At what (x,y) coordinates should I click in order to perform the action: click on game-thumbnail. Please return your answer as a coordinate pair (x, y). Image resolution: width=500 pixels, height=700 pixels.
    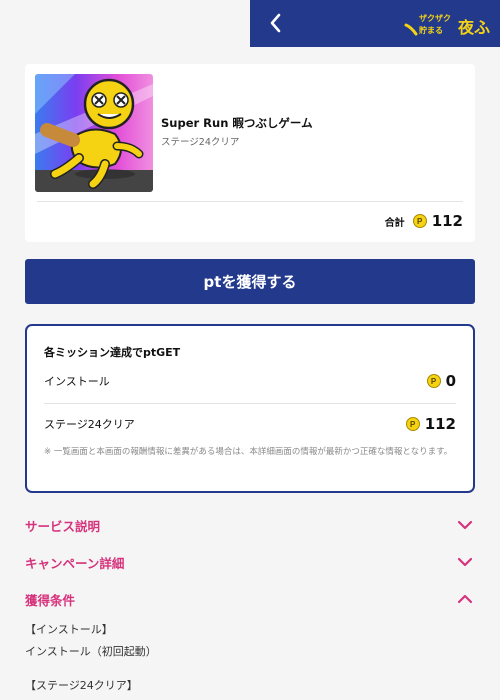
    Looking at the image, I should click on (94, 133).